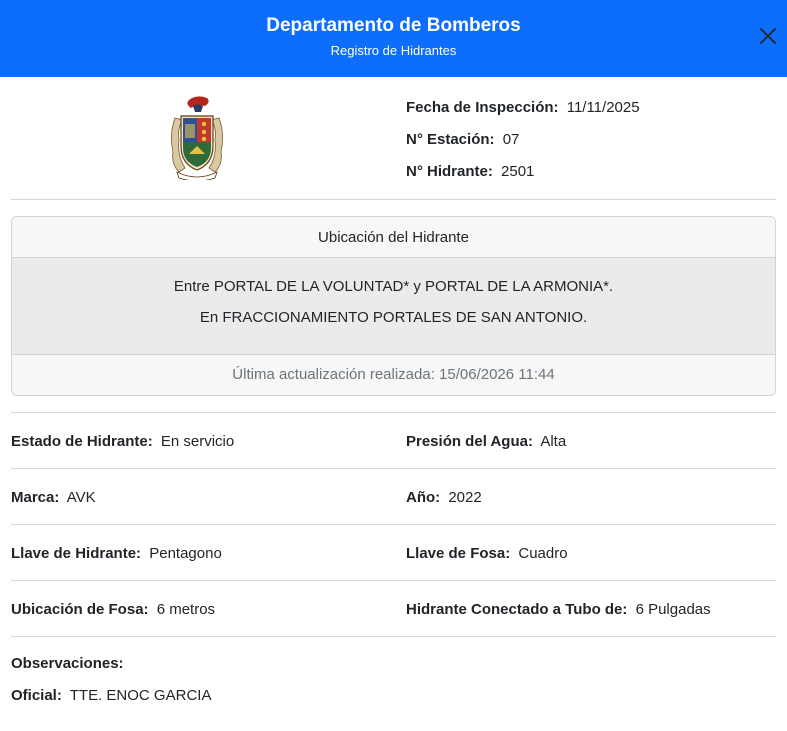  Describe the element at coordinates (465, 497) in the screenshot. I see `field-value: 2022` at that location.